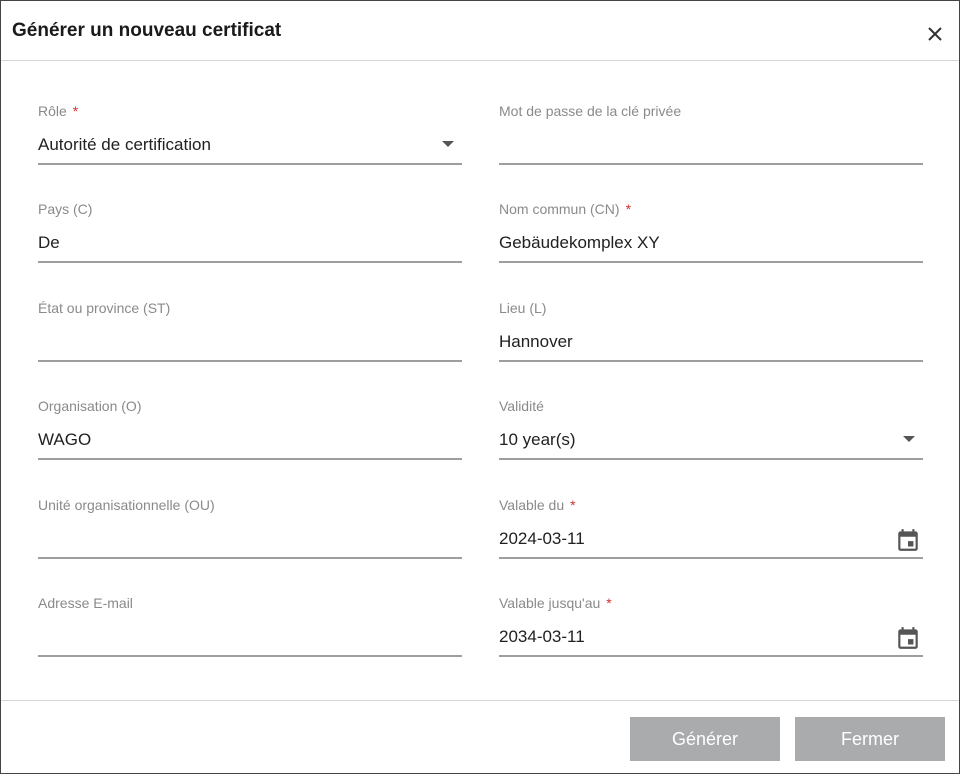 This screenshot has width=960, height=774. What do you see at coordinates (126, 505) in the screenshot?
I see `org-unit-label: Unité organisationnelle (OU)` at bounding box center [126, 505].